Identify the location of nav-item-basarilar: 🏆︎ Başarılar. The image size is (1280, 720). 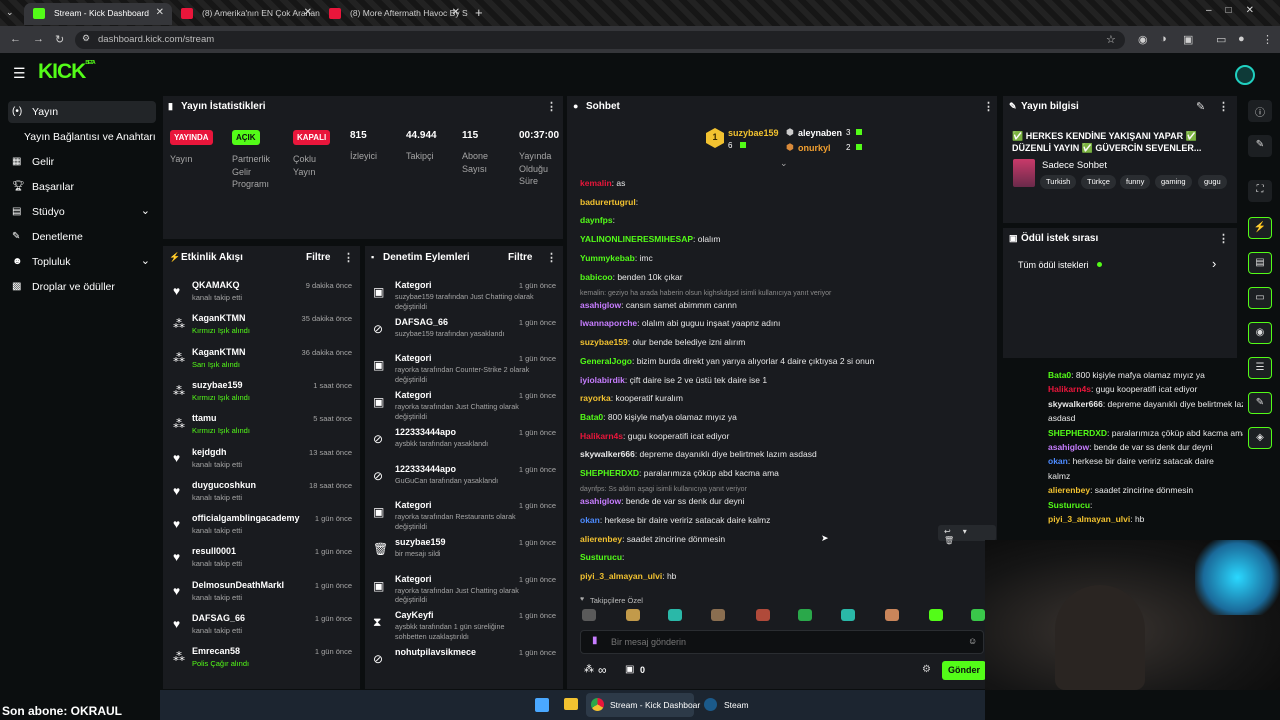
(82, 187).